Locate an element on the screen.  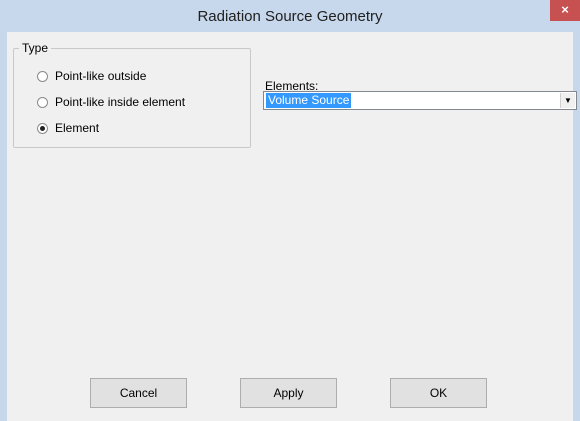
cancel-button: Cancel is located at coordinates (138, 393).